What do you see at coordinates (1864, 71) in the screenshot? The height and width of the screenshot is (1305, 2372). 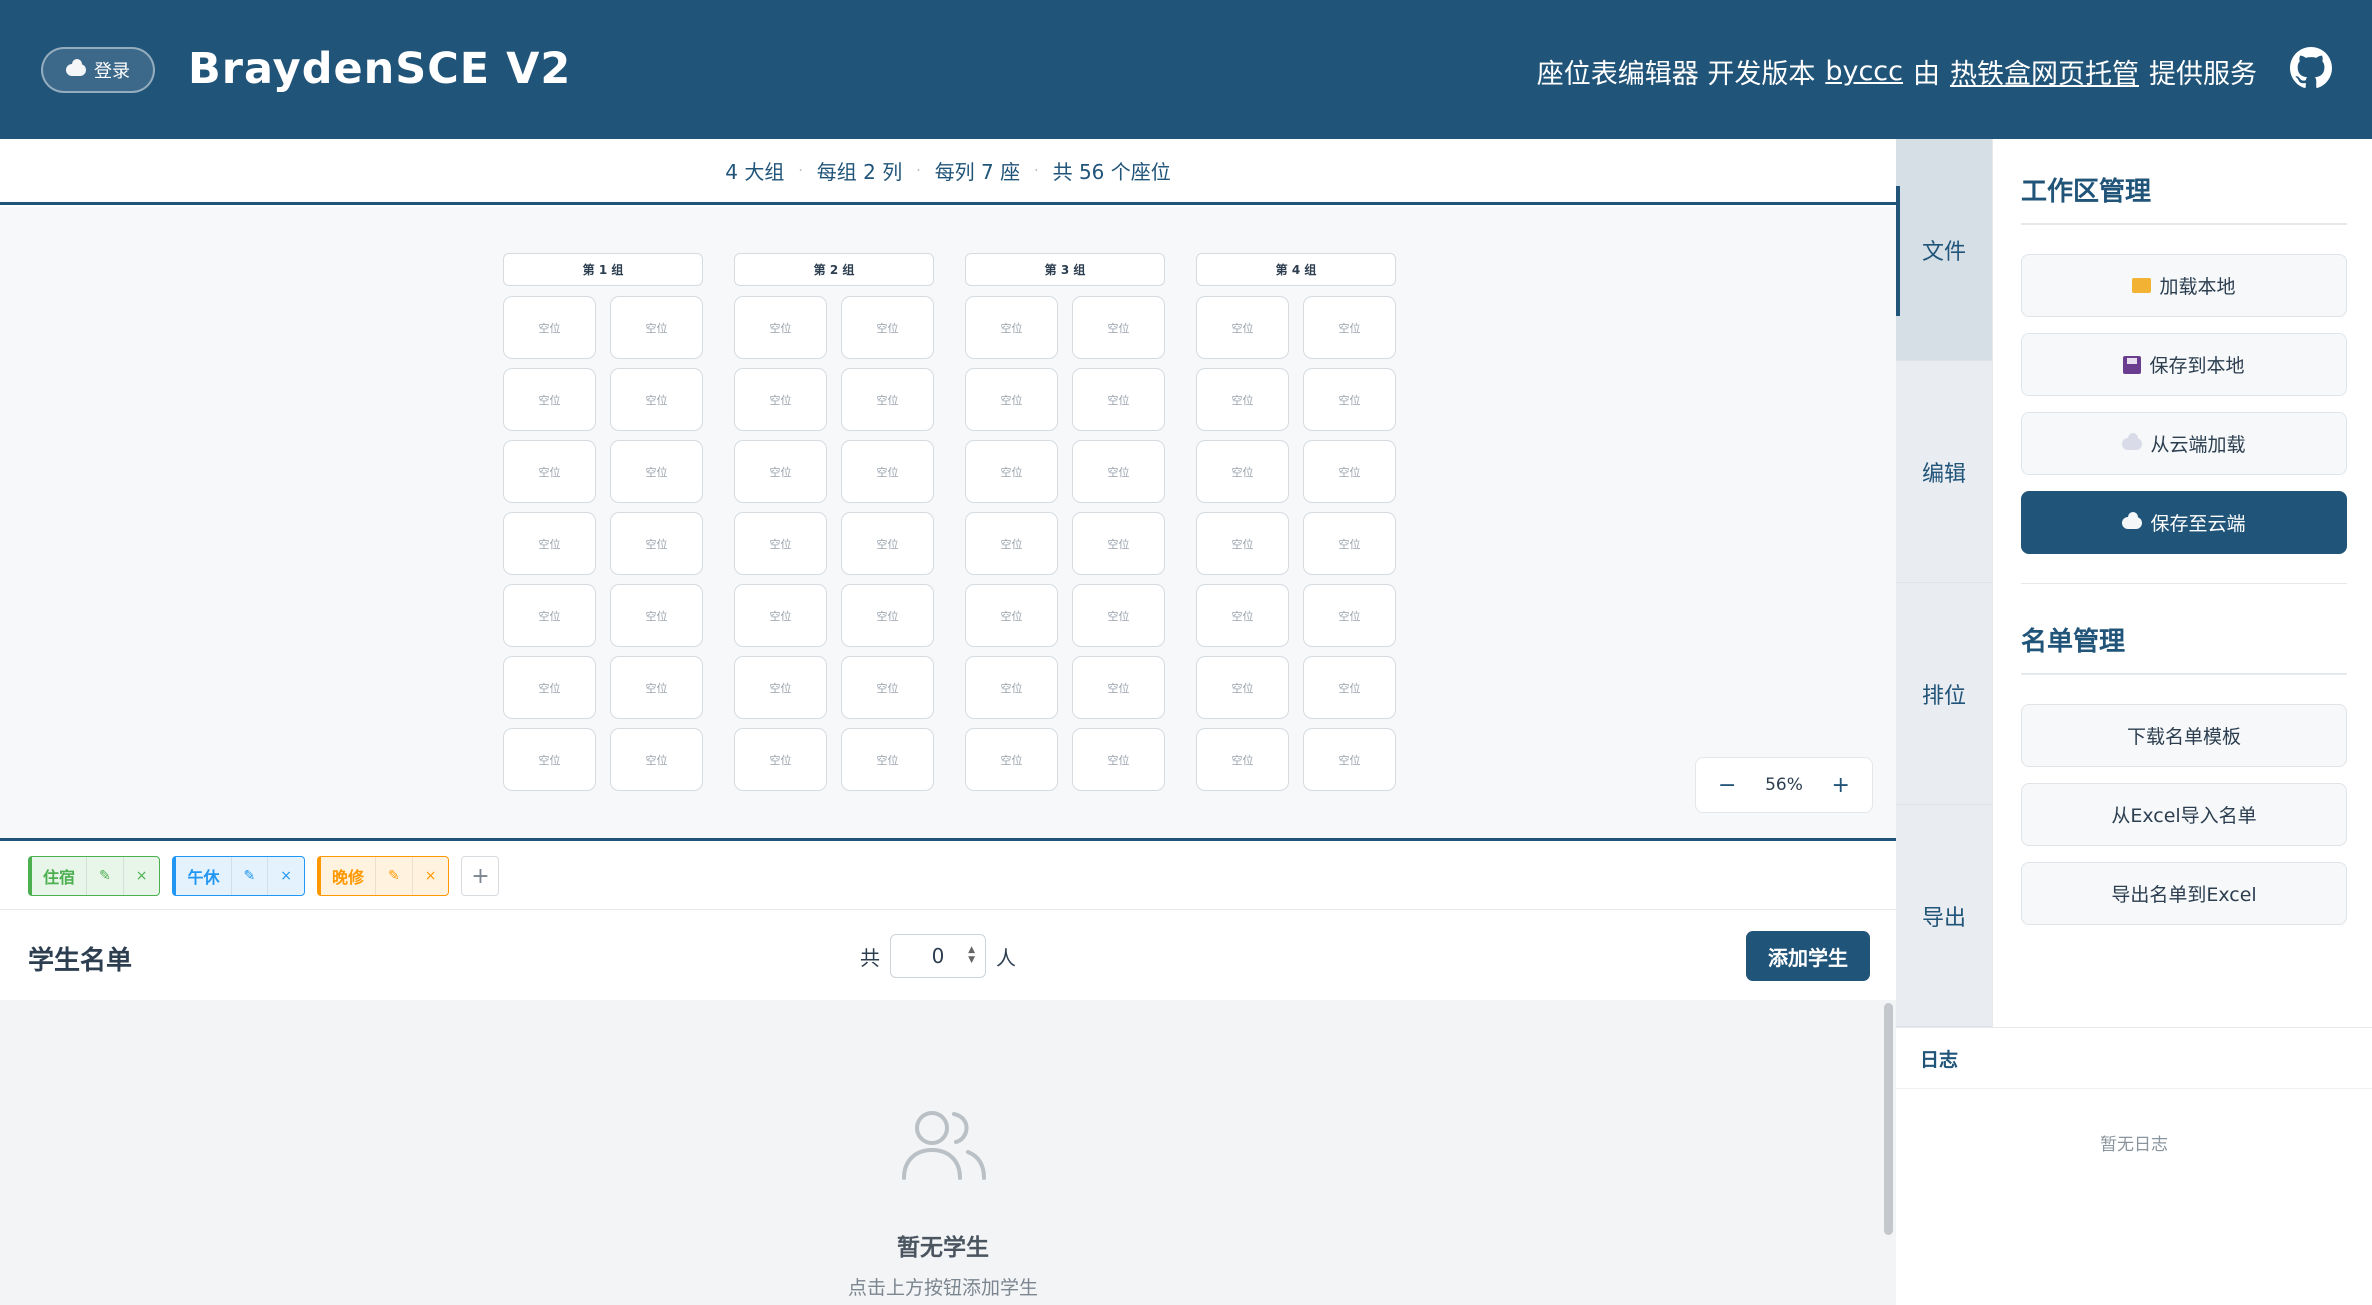 I see `author-link: byccc` at bounding box center [1864, 71].